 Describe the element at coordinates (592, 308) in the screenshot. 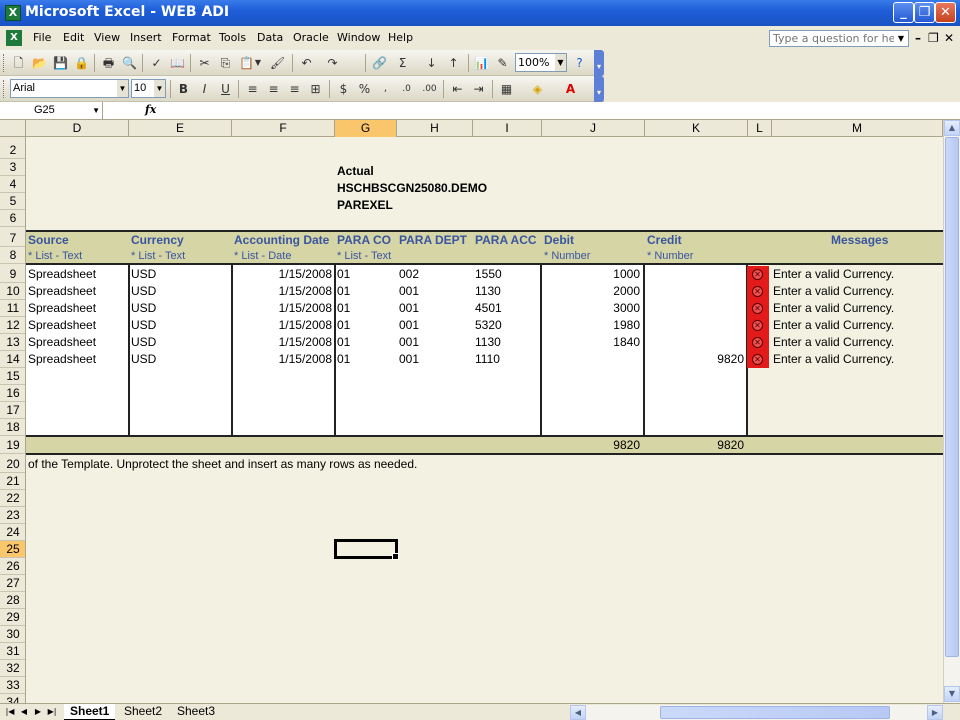

I see `cell-debit: 3000` at that location.